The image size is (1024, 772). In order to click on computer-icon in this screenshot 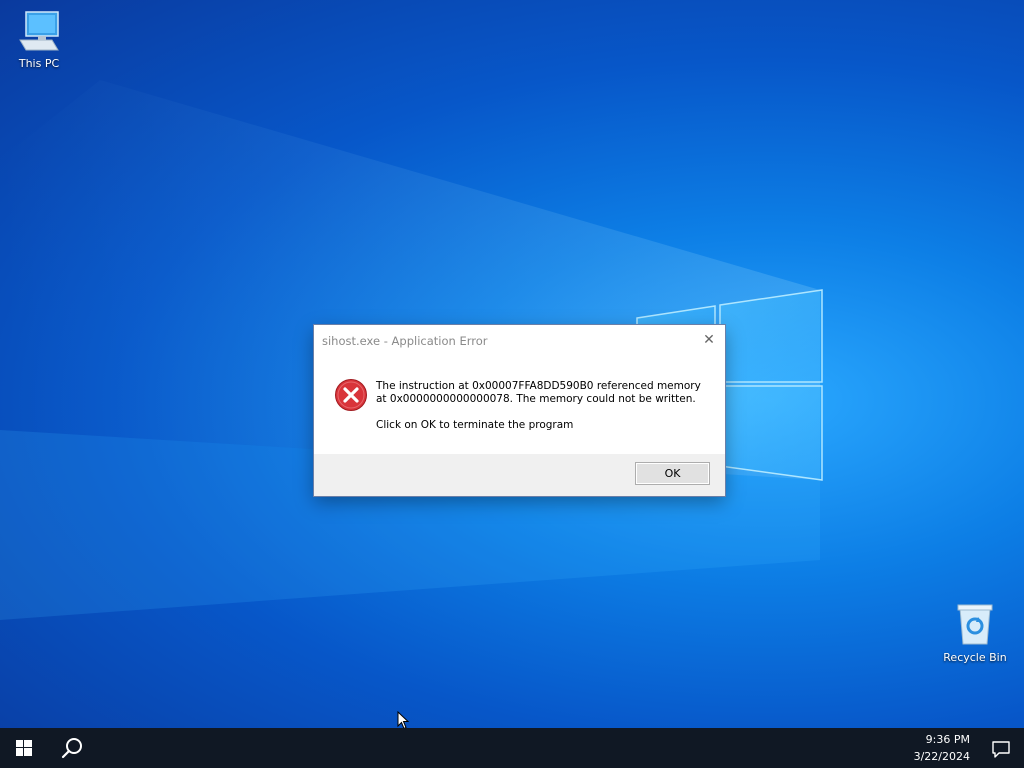, I will do `click(39, 31)`.